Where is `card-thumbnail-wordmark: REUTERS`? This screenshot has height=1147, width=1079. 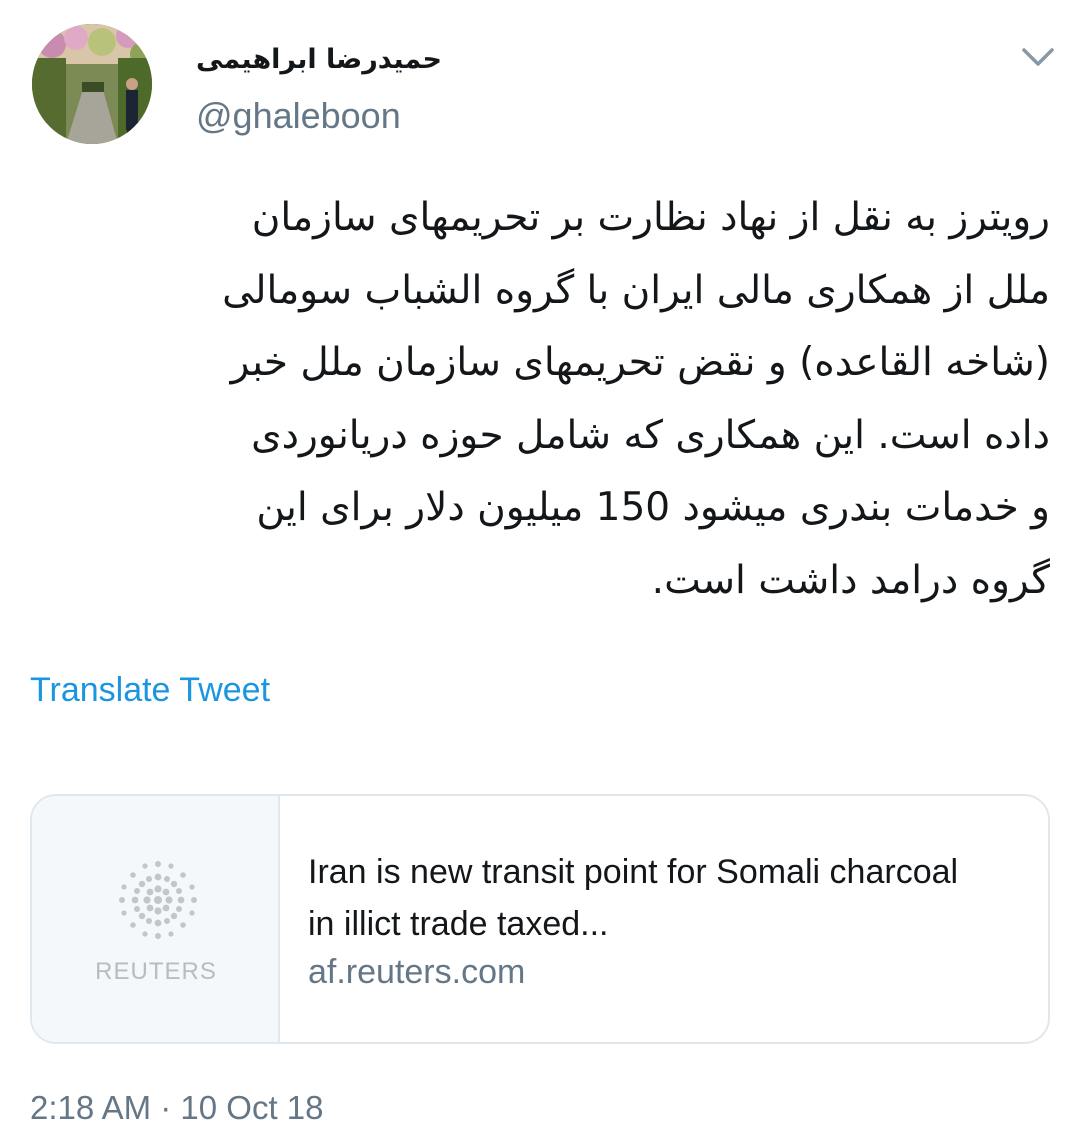 card-thumbnail-wordmark: REUTERS is located at coordinates (156, 971).